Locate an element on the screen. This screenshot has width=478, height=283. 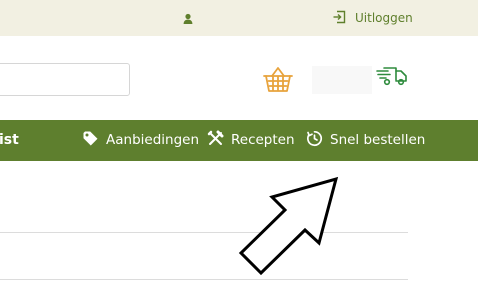
nav-item-aanbiedingen: Aanbiedingen is located at coordinates (140, 140).